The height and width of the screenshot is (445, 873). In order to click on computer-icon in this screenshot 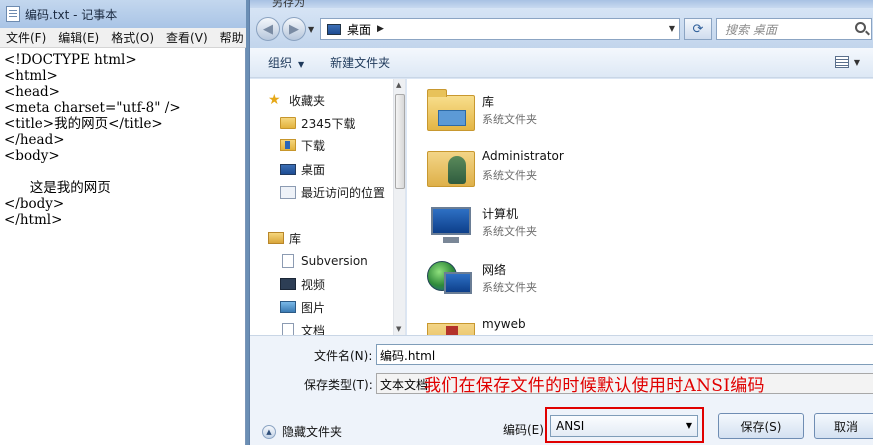, I will do `click(451, 225)`.